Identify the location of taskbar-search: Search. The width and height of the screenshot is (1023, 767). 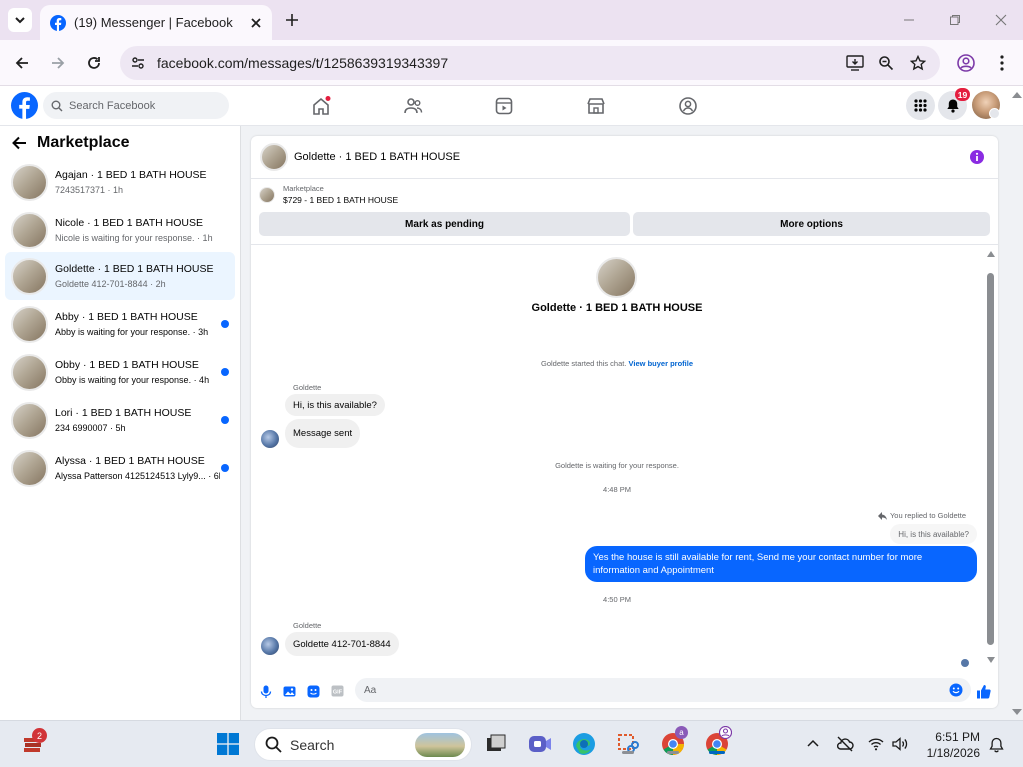
(363, 744).